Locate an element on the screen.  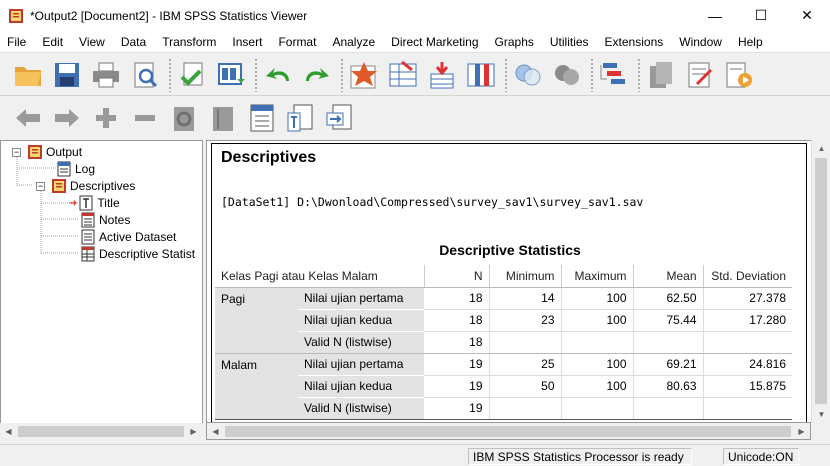
menu-data: Data is located at coordinates (133, 42).